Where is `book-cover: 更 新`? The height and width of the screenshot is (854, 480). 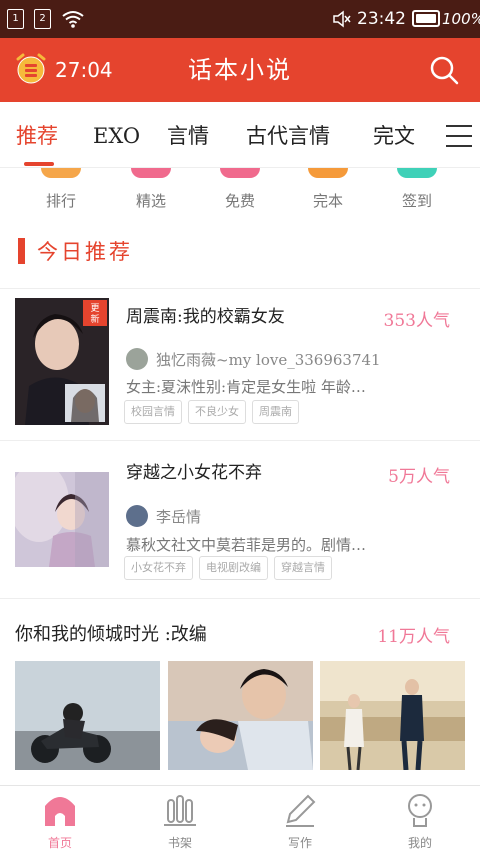 book-cover: 更 新 is located at coordinates (62, 361).